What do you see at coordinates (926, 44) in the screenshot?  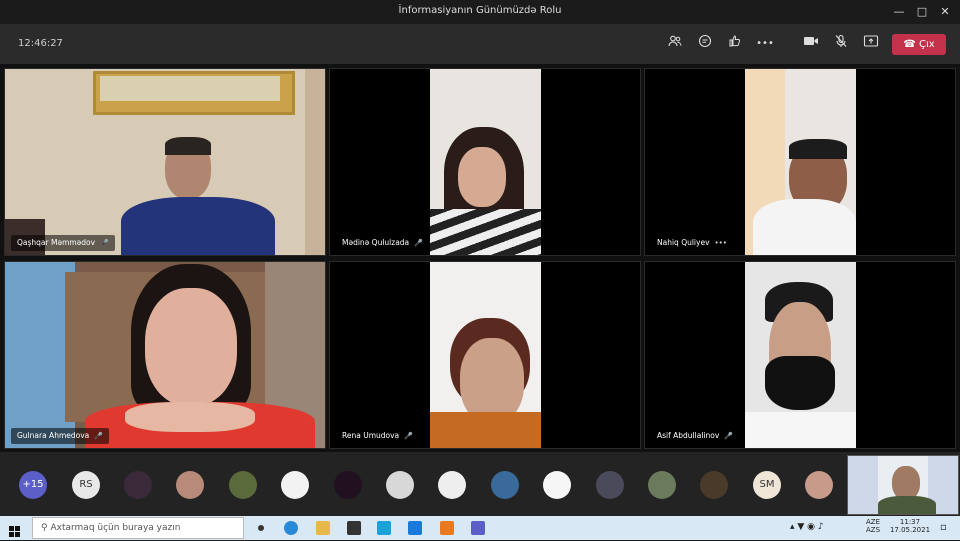 I see `leave-label: Çıx` at bounding box center [926, 44].